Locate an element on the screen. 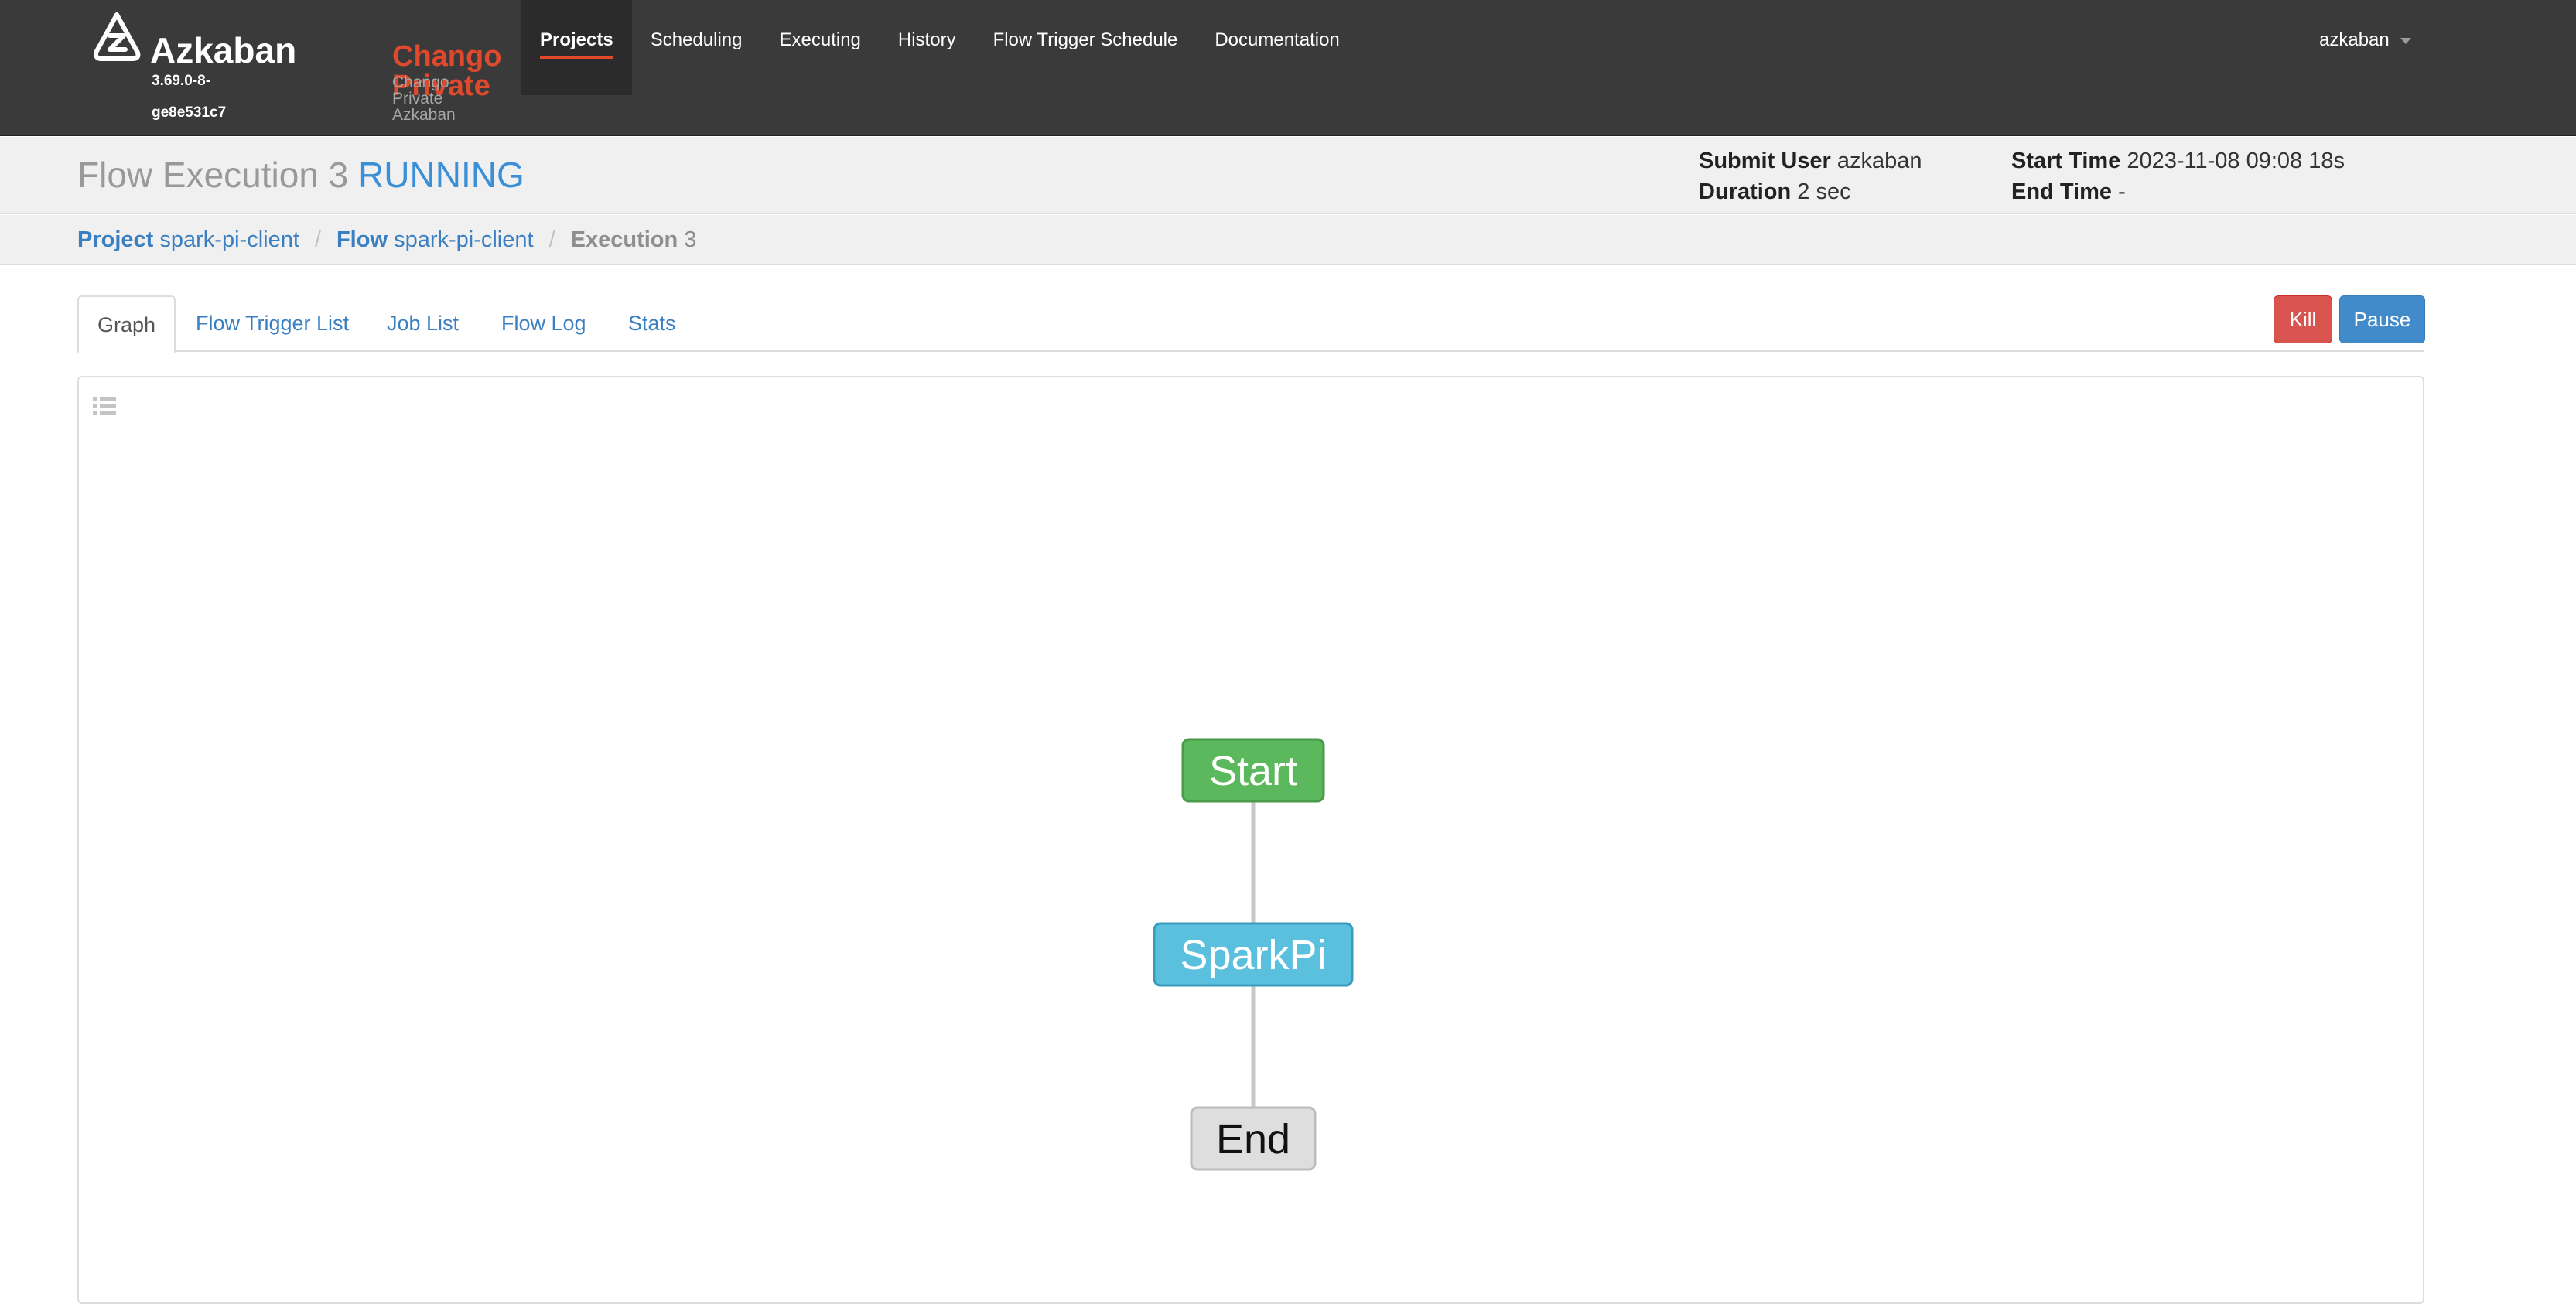 Image resolution: width=2576 pixels, height=1304 pixels. nav-item-executing: Executing is located at coordinates (819, 40).